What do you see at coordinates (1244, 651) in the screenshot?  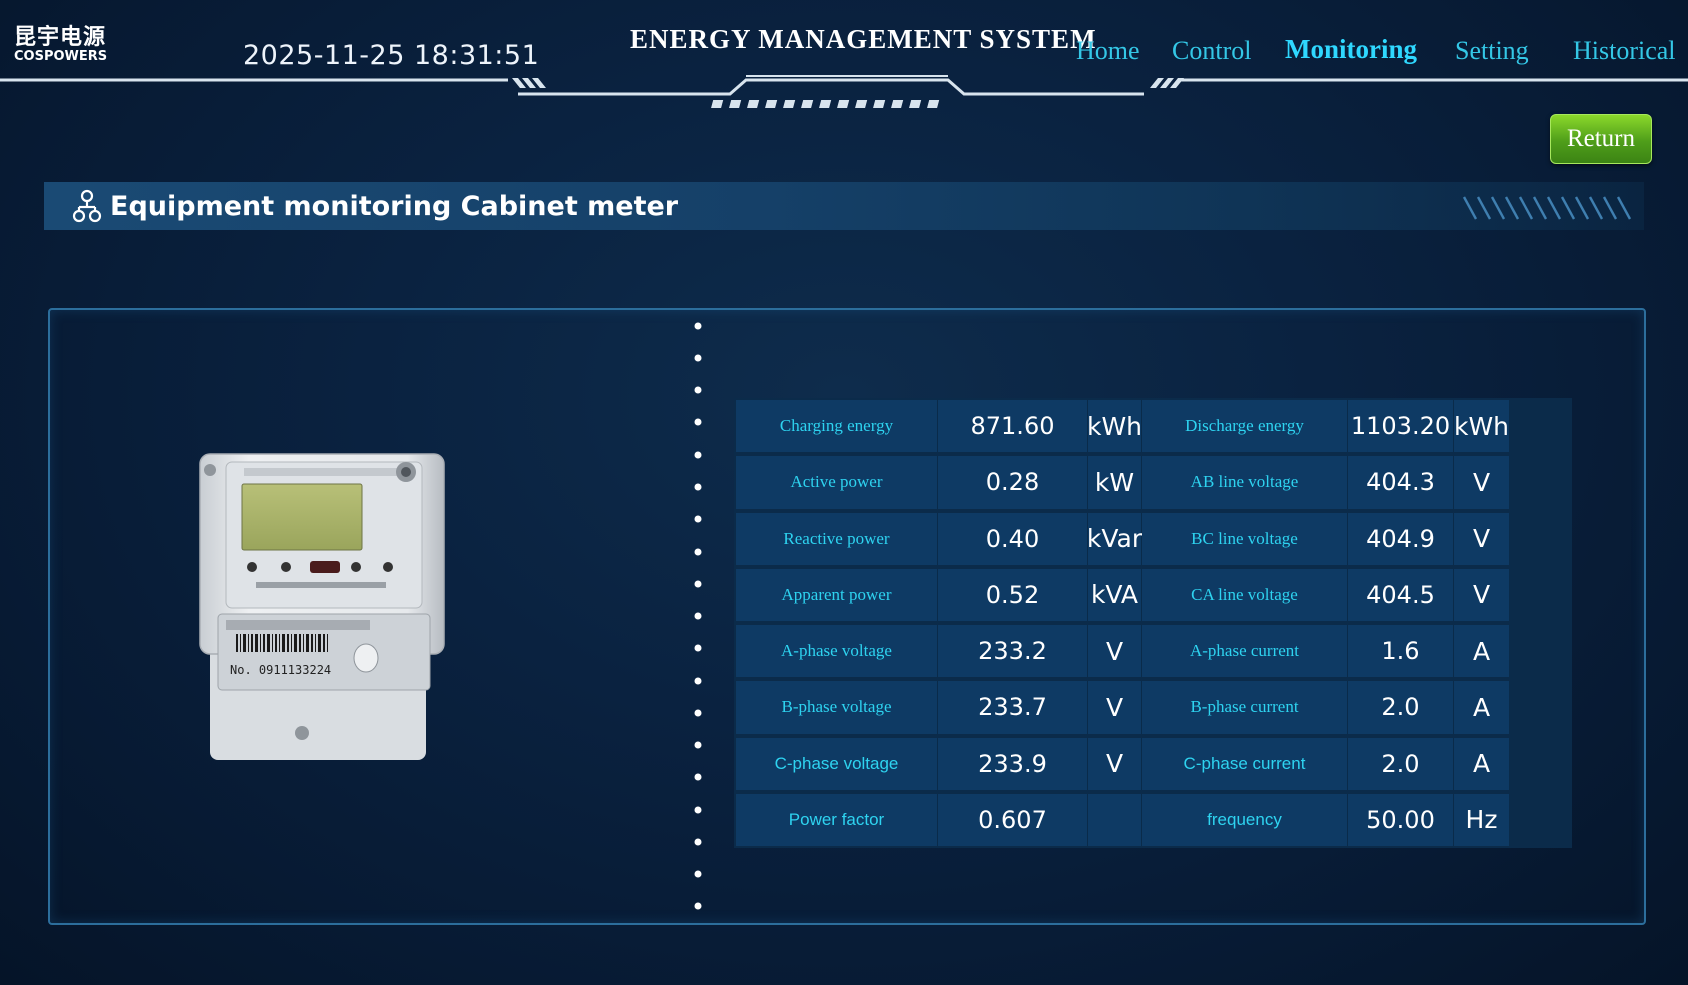 I see `reading-label: A-phase current` at bounding box center [1244, 651].